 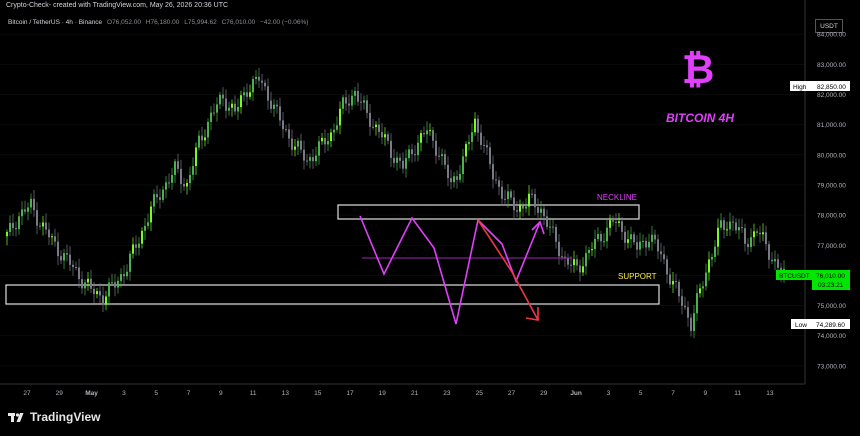 What do you see at coordinates (124, 393) in the screenshot?
I see `x-tick-label: 3` at bounding box center [124, 393].